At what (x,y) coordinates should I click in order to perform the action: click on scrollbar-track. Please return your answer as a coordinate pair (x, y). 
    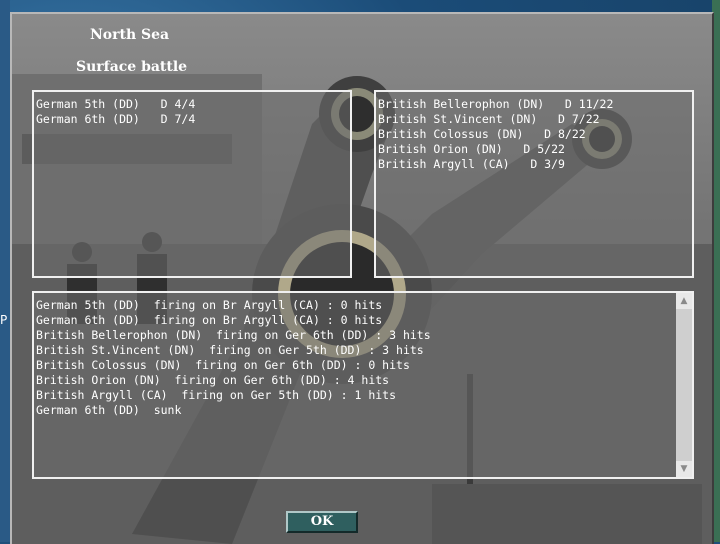
    Looking at the image, I should click on (684, 385).